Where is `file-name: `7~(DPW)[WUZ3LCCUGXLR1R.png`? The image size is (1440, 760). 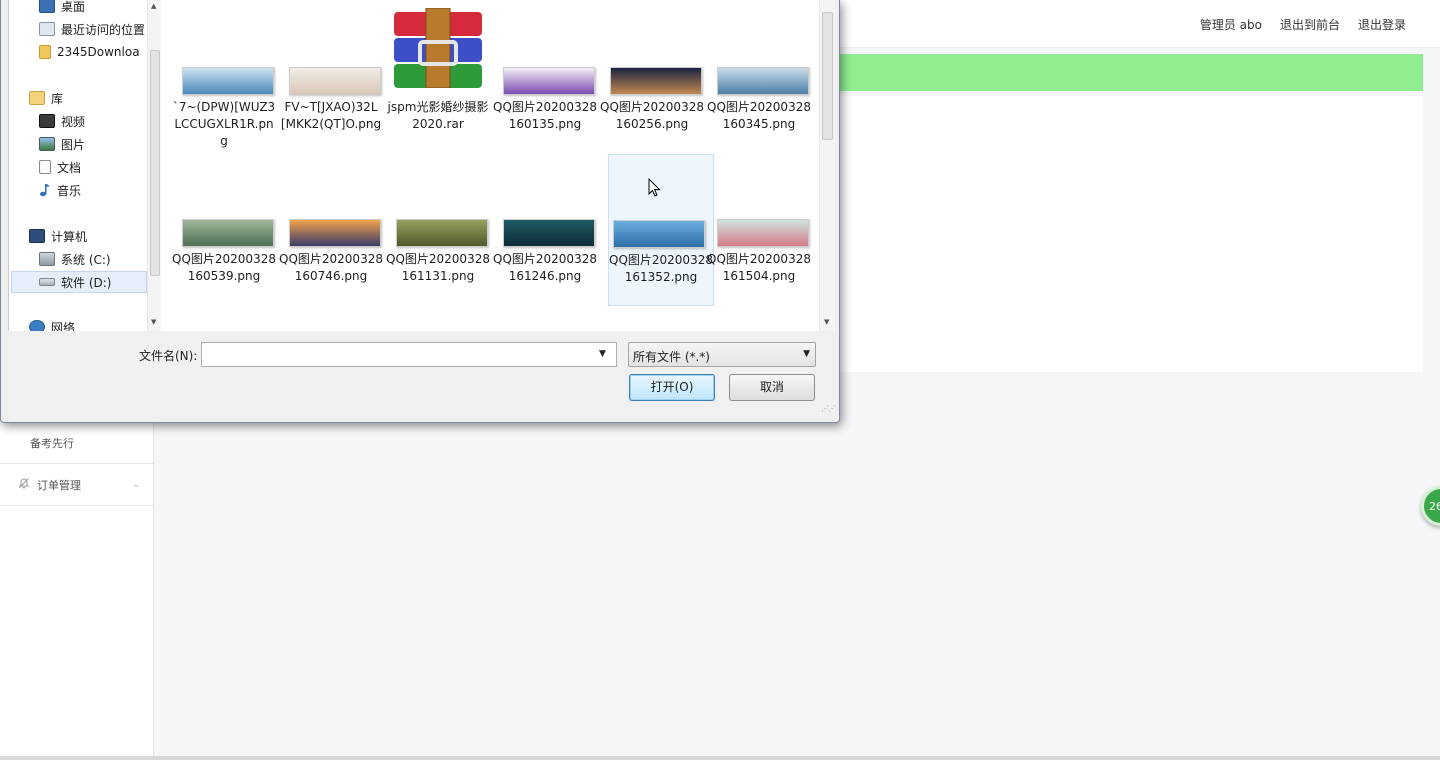
file-name: `7~(DPW)[WUZ3LCCUGXLR1R.png is located at coordinates (224, 124).